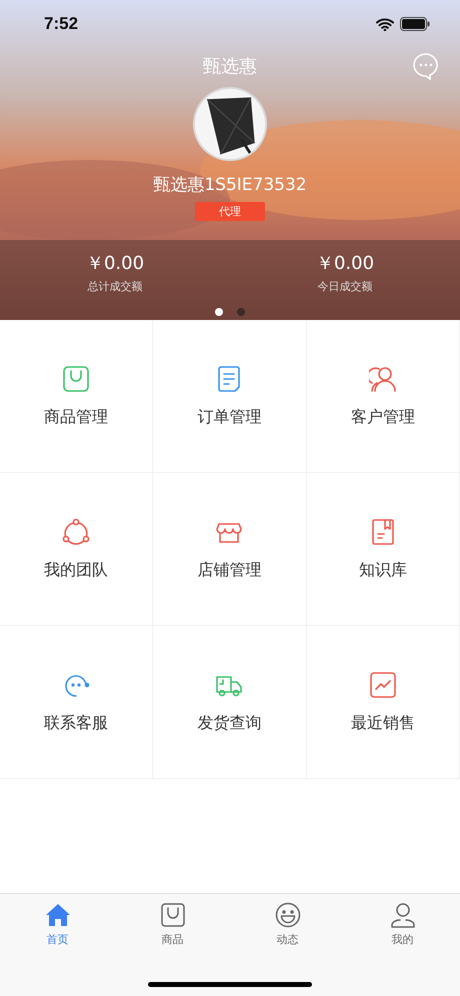 The image size is (460, 996). I want to click on menu-item: 最近销售, so click(383, 702).